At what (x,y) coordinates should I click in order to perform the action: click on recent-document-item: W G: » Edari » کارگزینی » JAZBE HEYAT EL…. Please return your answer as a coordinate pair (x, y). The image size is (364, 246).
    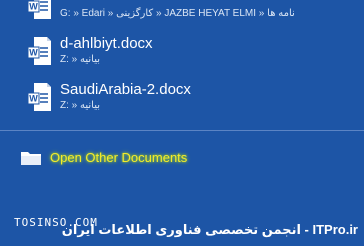
    Looking at the image, I should click on (187, 14).